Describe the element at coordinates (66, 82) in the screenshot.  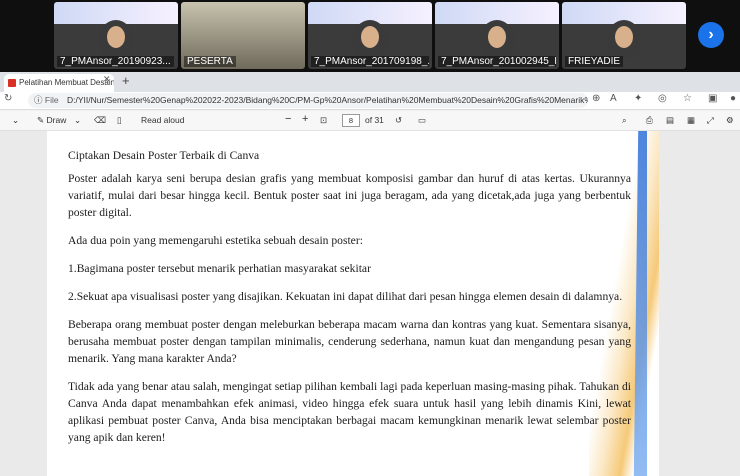
I see `tab-title: Pelatihan Membuat Desain Grafis` at that location.